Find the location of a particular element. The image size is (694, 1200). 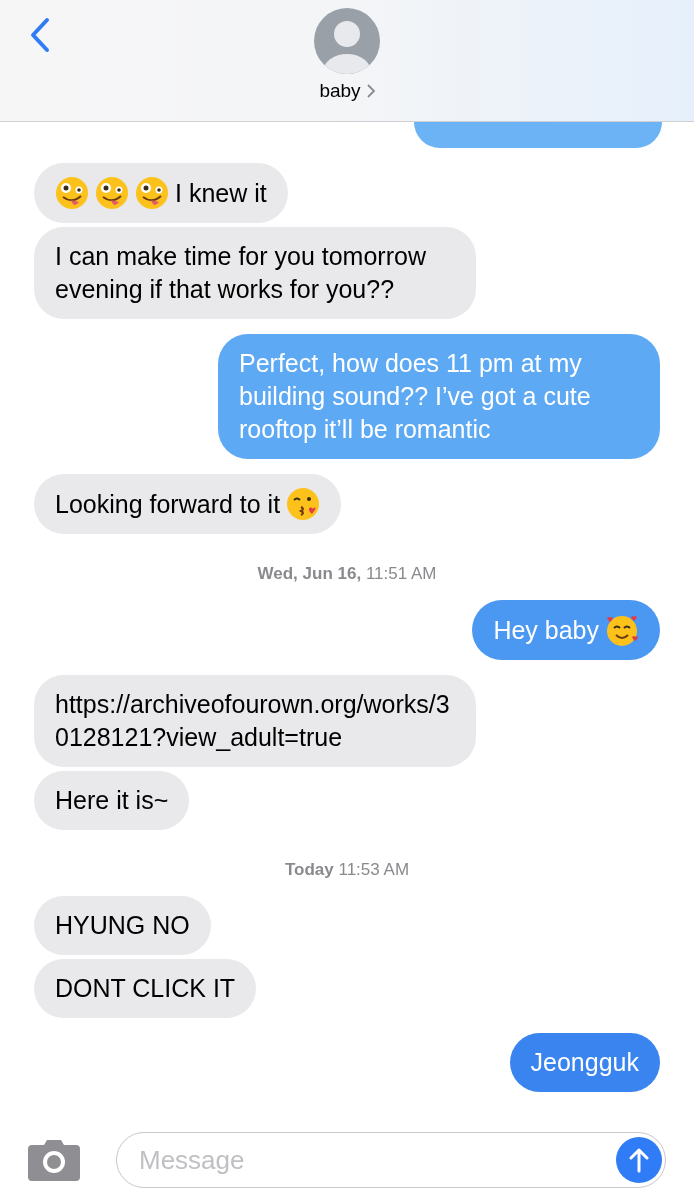

message-text: Looking forward to it is located at coordinates (168, 504).